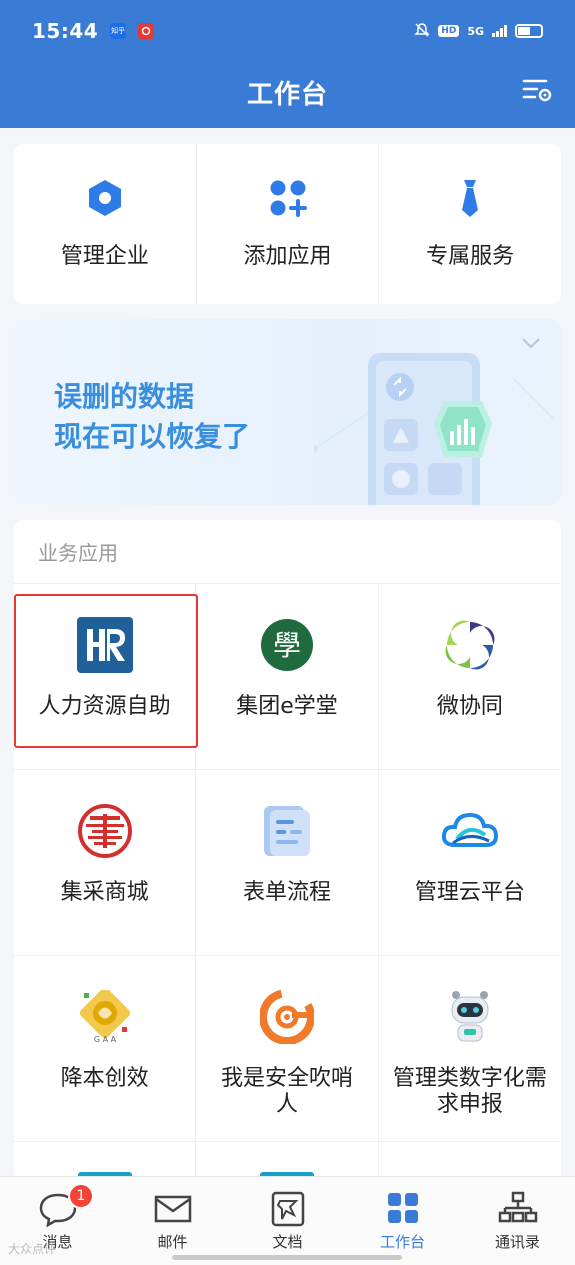  What do you see at coordinates (106, 677) in the screenshot?
I see `app-hr-selfservice: 人力资源自助` at bounding box center [106, 677].